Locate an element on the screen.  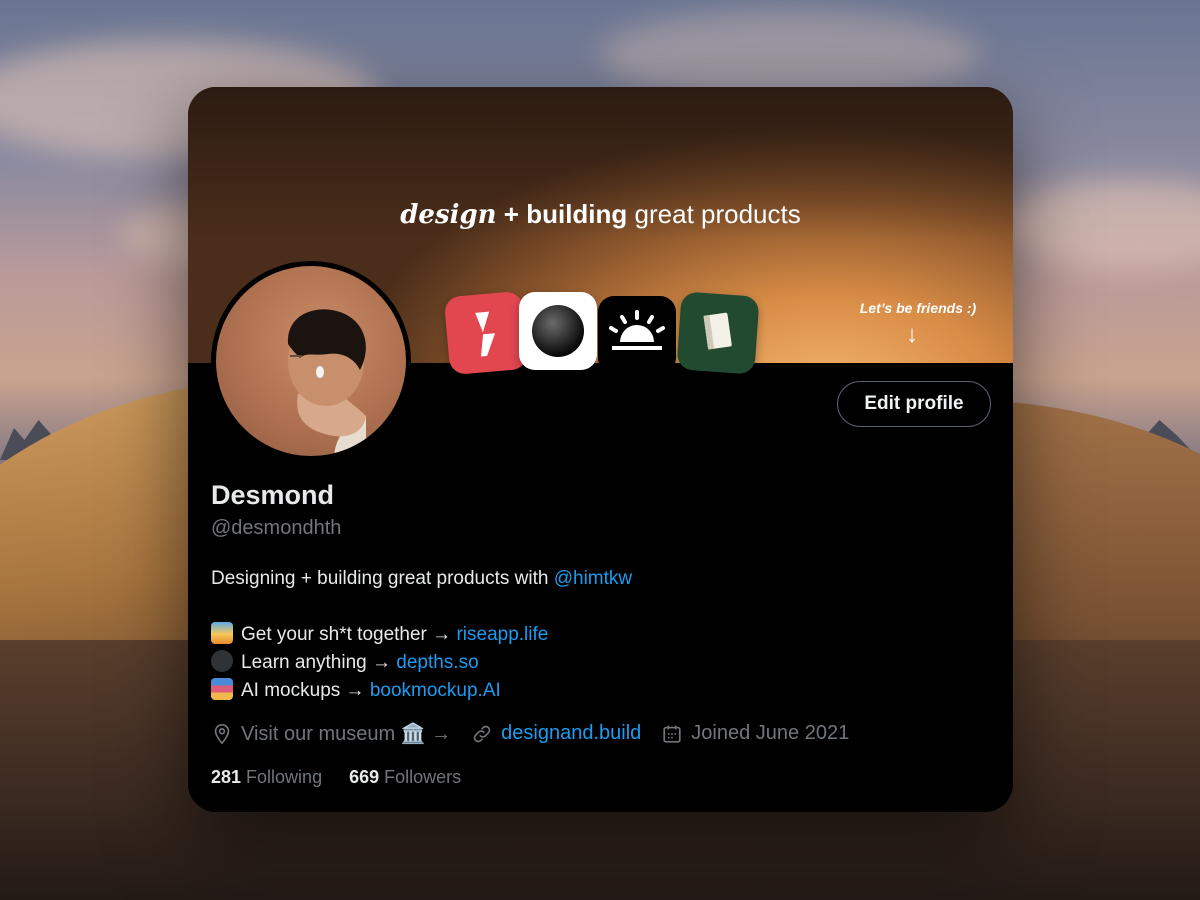
book-app-icon is located at coordinates (718, 333).